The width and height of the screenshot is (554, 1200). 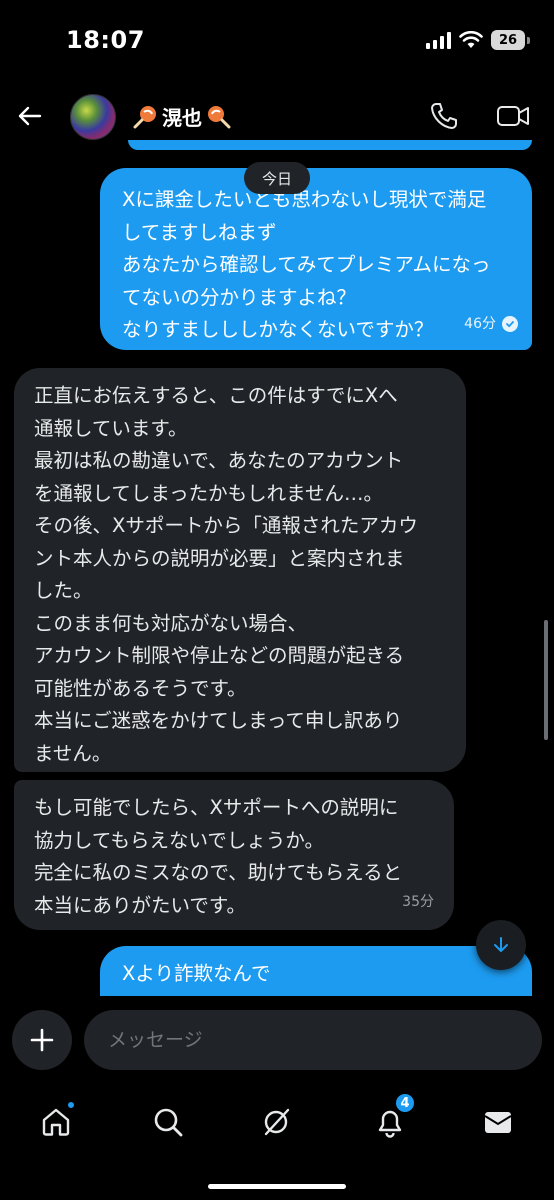 I want to click on home-indicator, so click(x=277, y=1186).